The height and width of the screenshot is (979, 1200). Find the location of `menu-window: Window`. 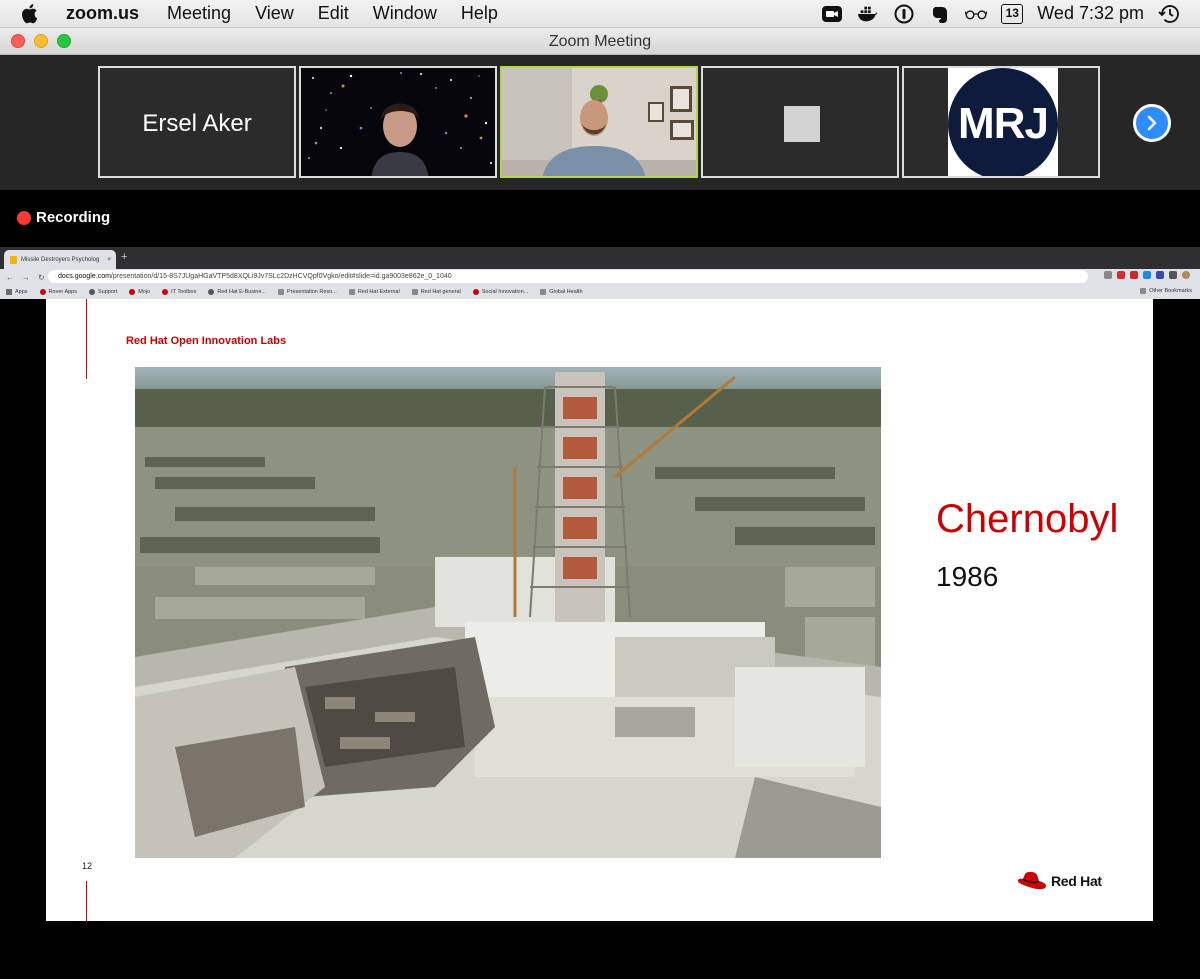

menu-window: Window is located at coordinates (405, 13).